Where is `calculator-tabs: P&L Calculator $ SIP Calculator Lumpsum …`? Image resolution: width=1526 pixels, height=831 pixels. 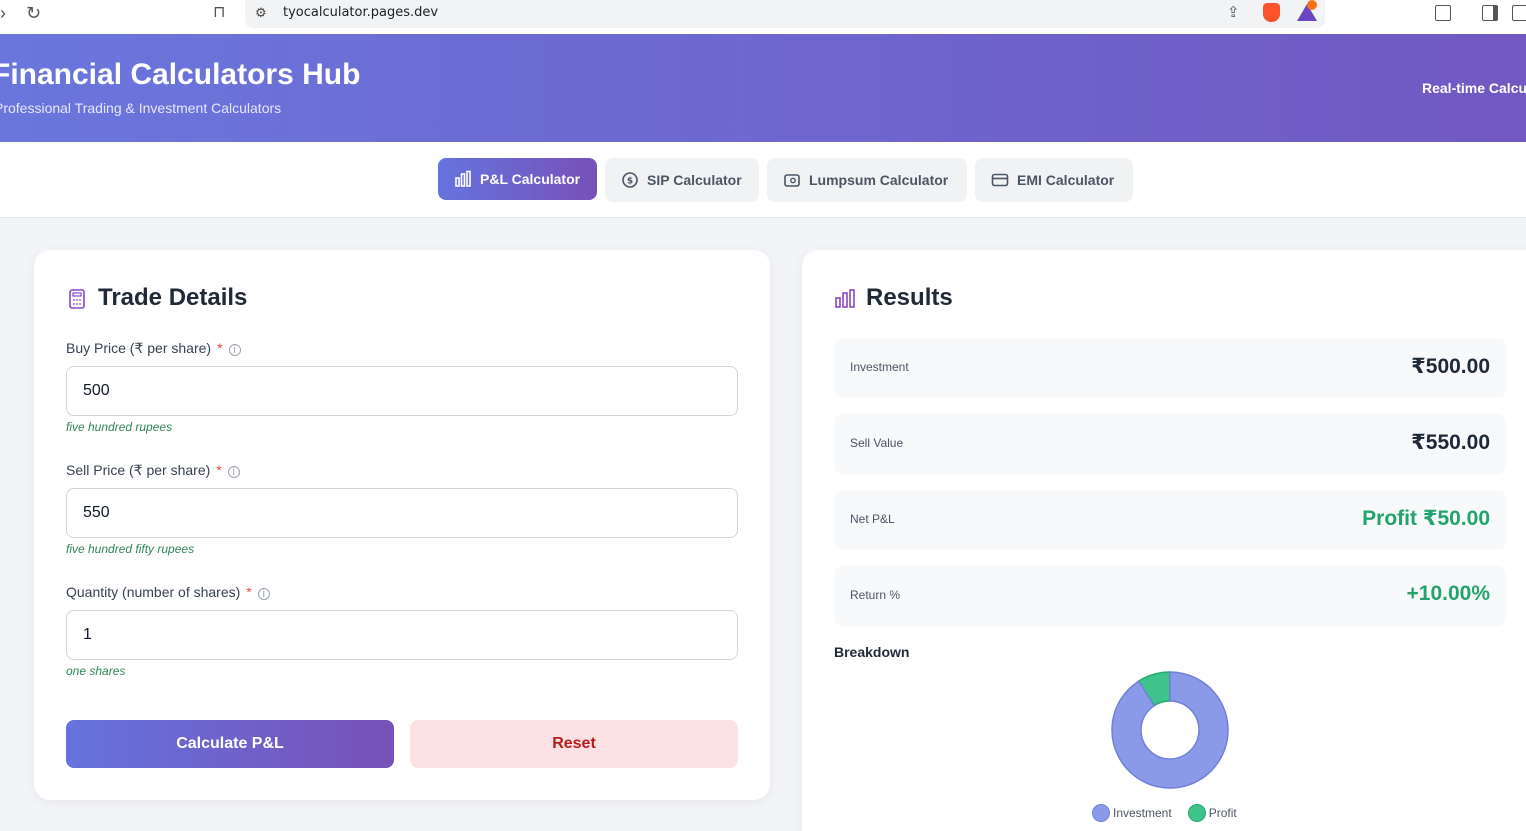 calculator-tabs: P&L Calculator $ SIP Calculator Lumpsum … is located at coordinates (763, 180).